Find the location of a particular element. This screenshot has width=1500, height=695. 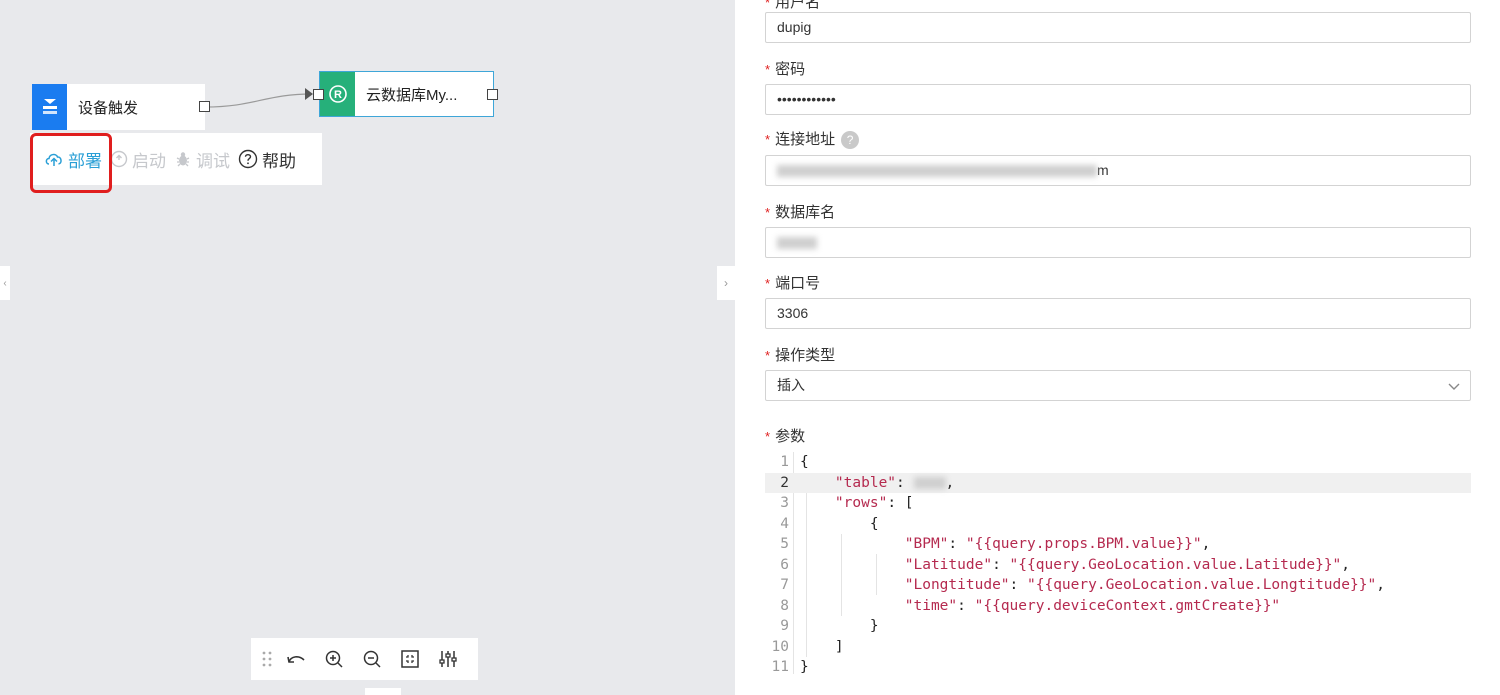

input-port is located at coordinates (318, 94).